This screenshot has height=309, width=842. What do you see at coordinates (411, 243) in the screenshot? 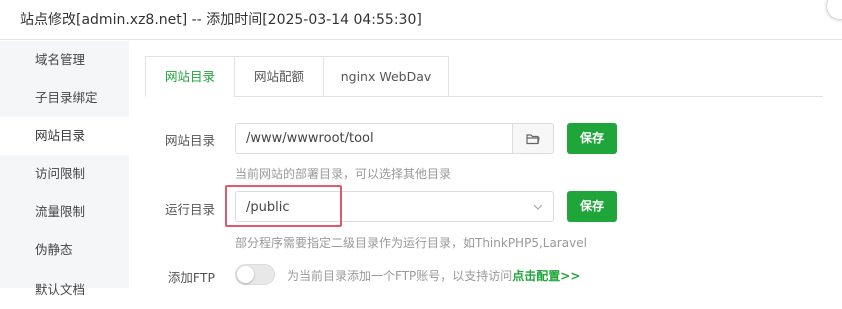
I see `run-dir-hint: 部分程序需要指定二级目录作为运行目录，如ThinkPHP5,Laravel` at bounding box center [411, 243].